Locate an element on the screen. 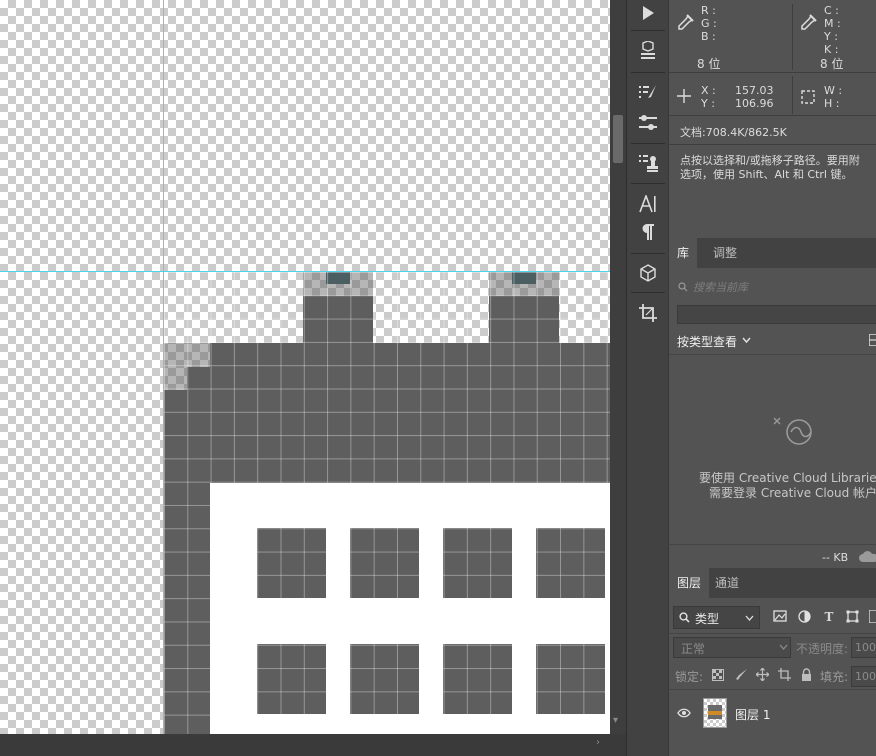 The width and height of the screenshot is (876, 756). w-label: W : is located at coordinates (833, 90).